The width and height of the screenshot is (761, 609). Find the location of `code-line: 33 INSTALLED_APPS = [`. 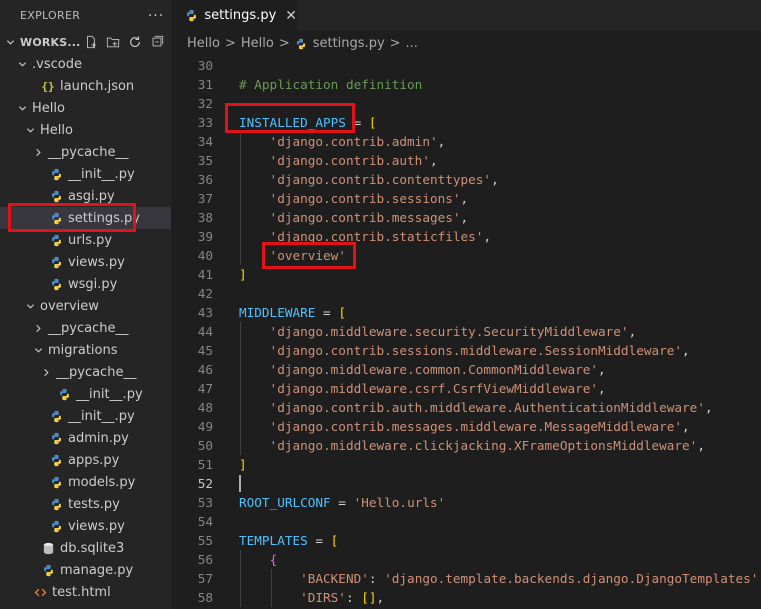

code-line: 33 INSTALLED_APPS = [ is located at coordinates (466, 122).